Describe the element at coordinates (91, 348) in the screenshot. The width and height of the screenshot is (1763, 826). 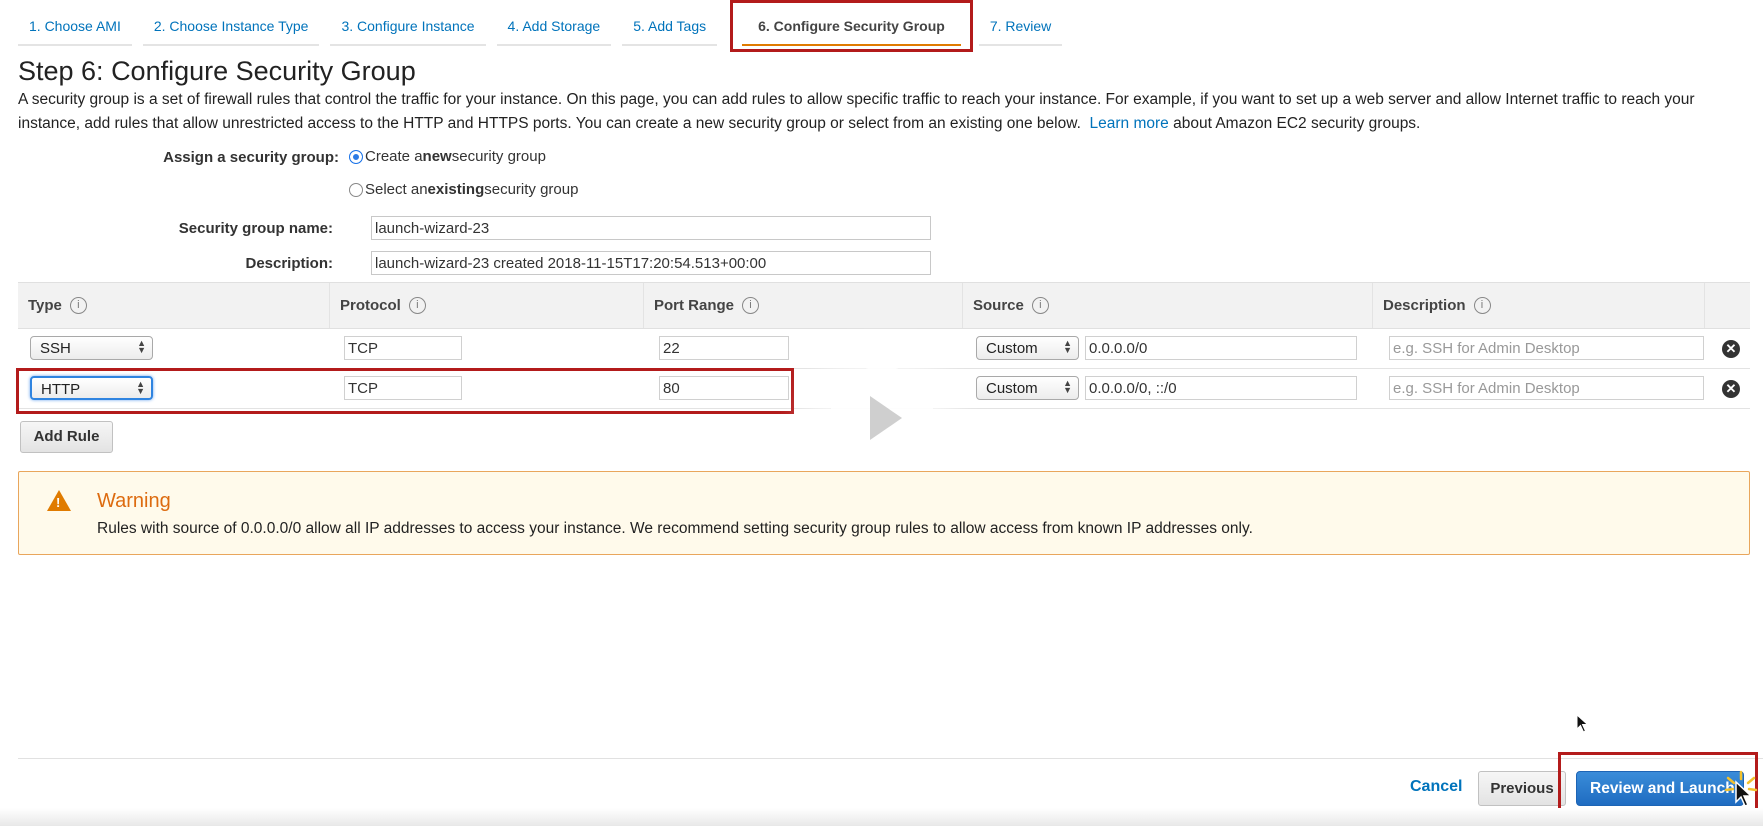
I see `type-select: SSH ▲ ▼` at that location.